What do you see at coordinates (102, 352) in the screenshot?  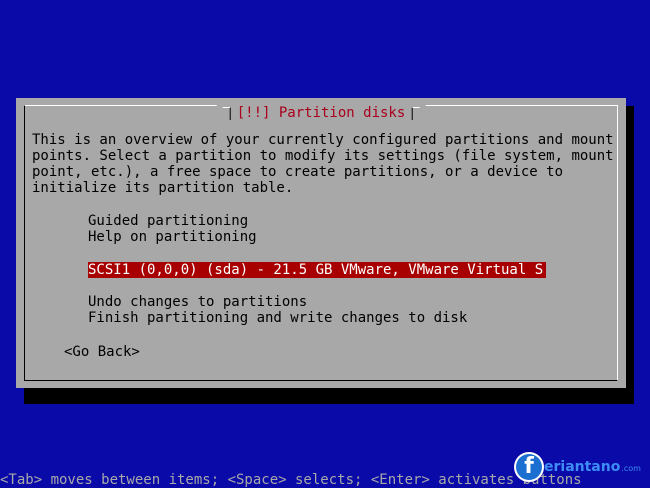 I see `go-back-button: <Go Back>` at bounding box center [102, 352].